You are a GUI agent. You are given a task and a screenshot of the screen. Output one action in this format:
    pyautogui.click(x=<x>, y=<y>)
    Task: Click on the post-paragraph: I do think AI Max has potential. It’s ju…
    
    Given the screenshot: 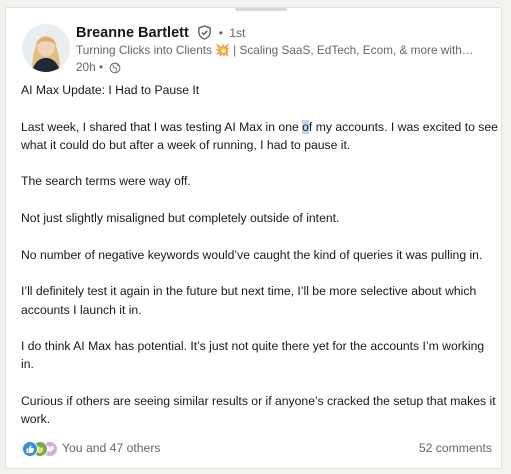 What is the action you would take?
    pyautogui.click(x=253, y=355)
    